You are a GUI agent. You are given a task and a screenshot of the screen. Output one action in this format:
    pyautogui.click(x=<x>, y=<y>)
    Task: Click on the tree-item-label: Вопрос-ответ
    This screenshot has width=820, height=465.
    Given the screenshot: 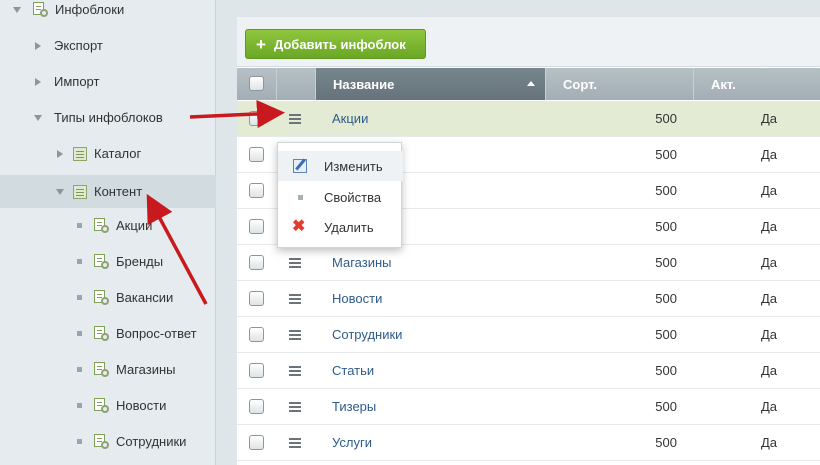 What is the action you would take?
    pyautogui.click(x=156, y=333)
    